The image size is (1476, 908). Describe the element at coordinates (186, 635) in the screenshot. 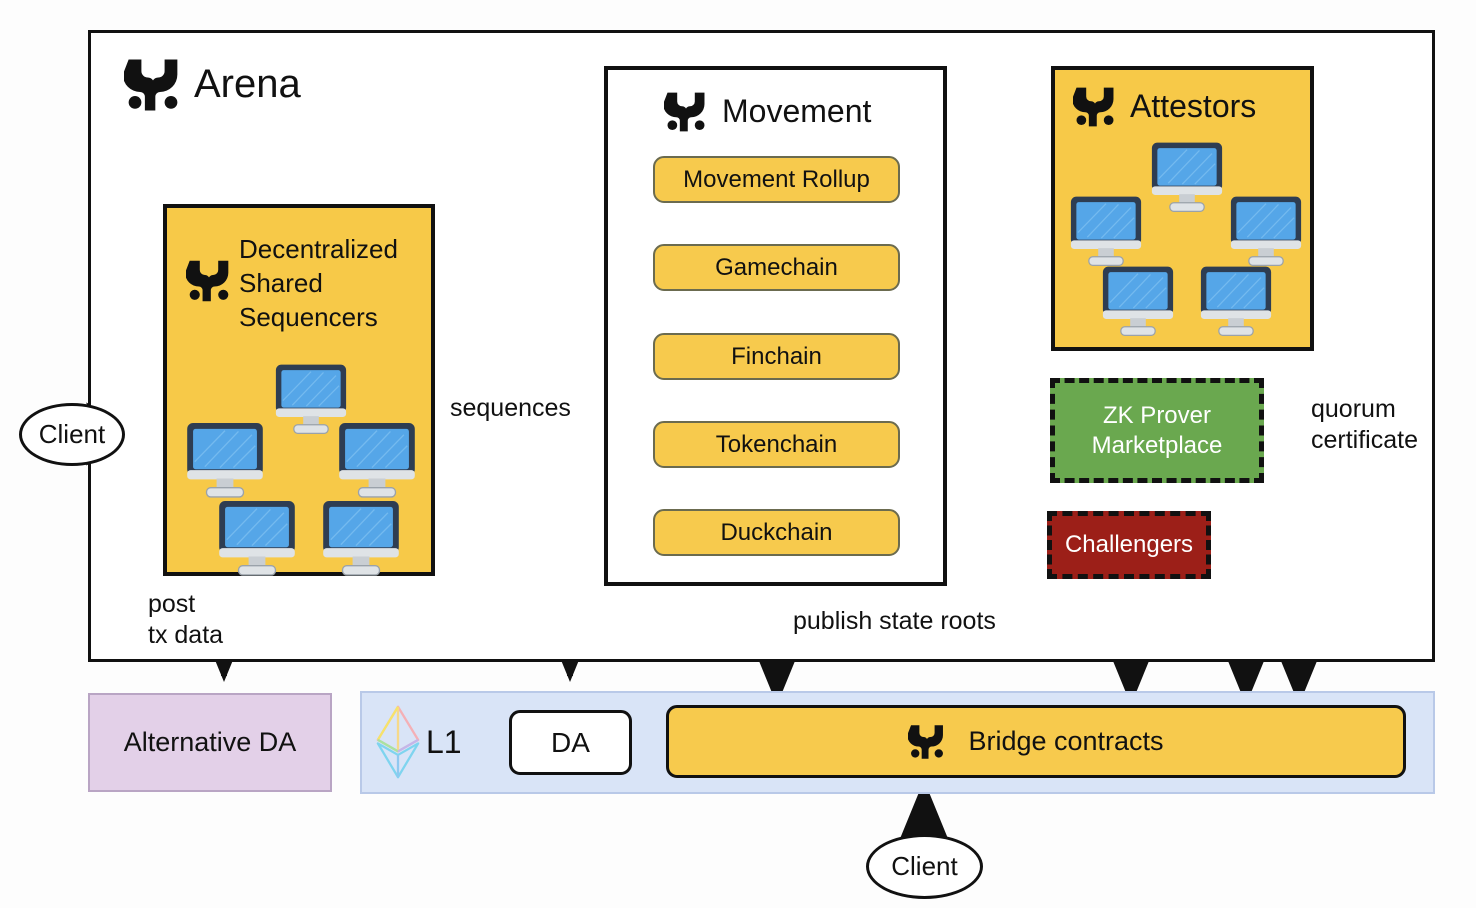

I see `post-tx-line-2: tx data` at that location.